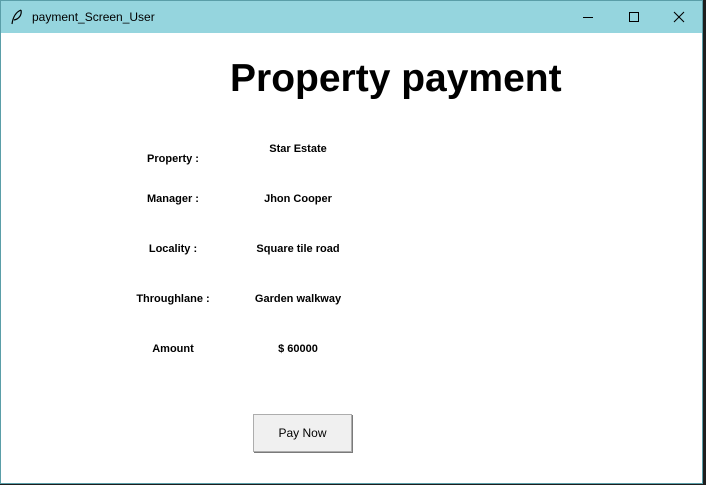  What do you see at coordinates (351, 17) in the screenshot?
I see `title-bar: payment_Screen_User` at bounding box center [351, 17].